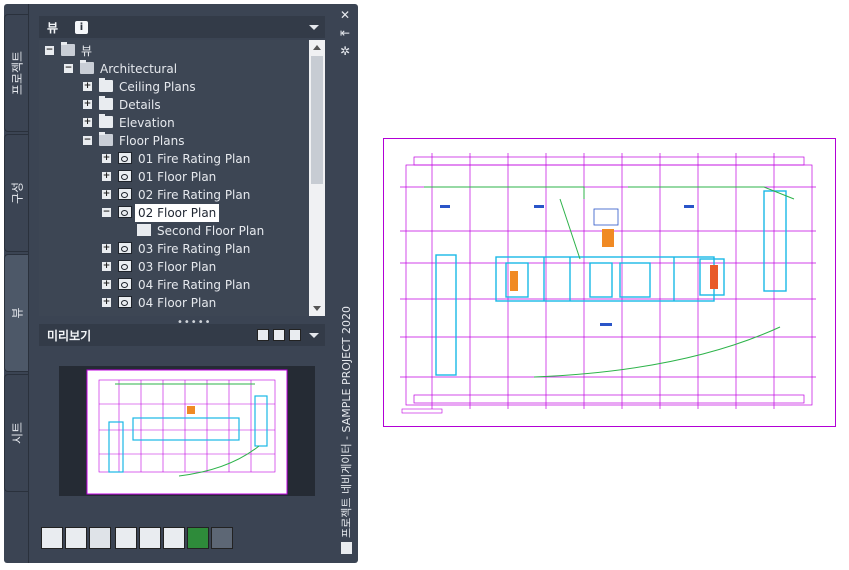  Describe the element at coordinates (345, 15) in the screenshot. I see `close-icon: ✕` at that location.